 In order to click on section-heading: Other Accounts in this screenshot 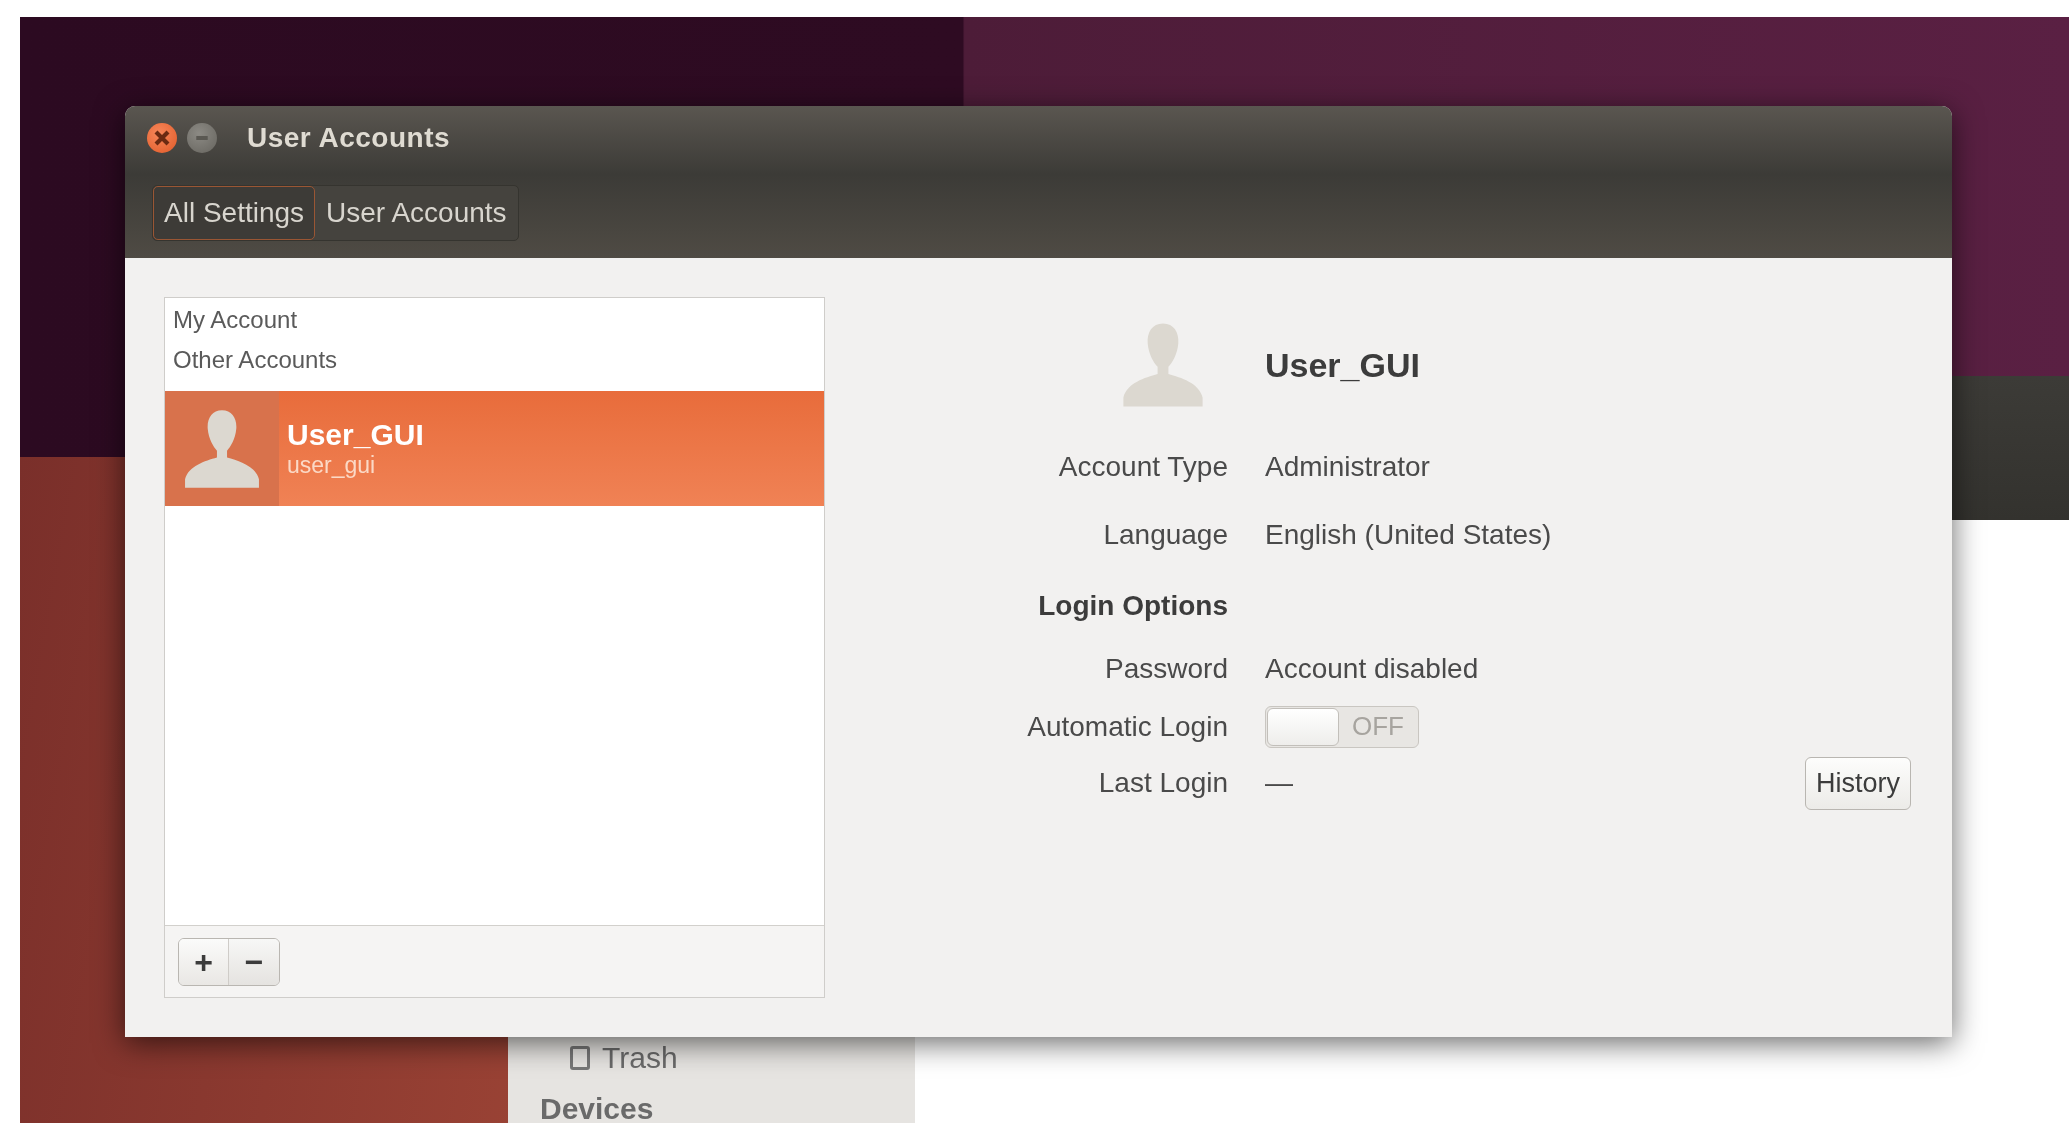, I will do `click(255, 360)`.